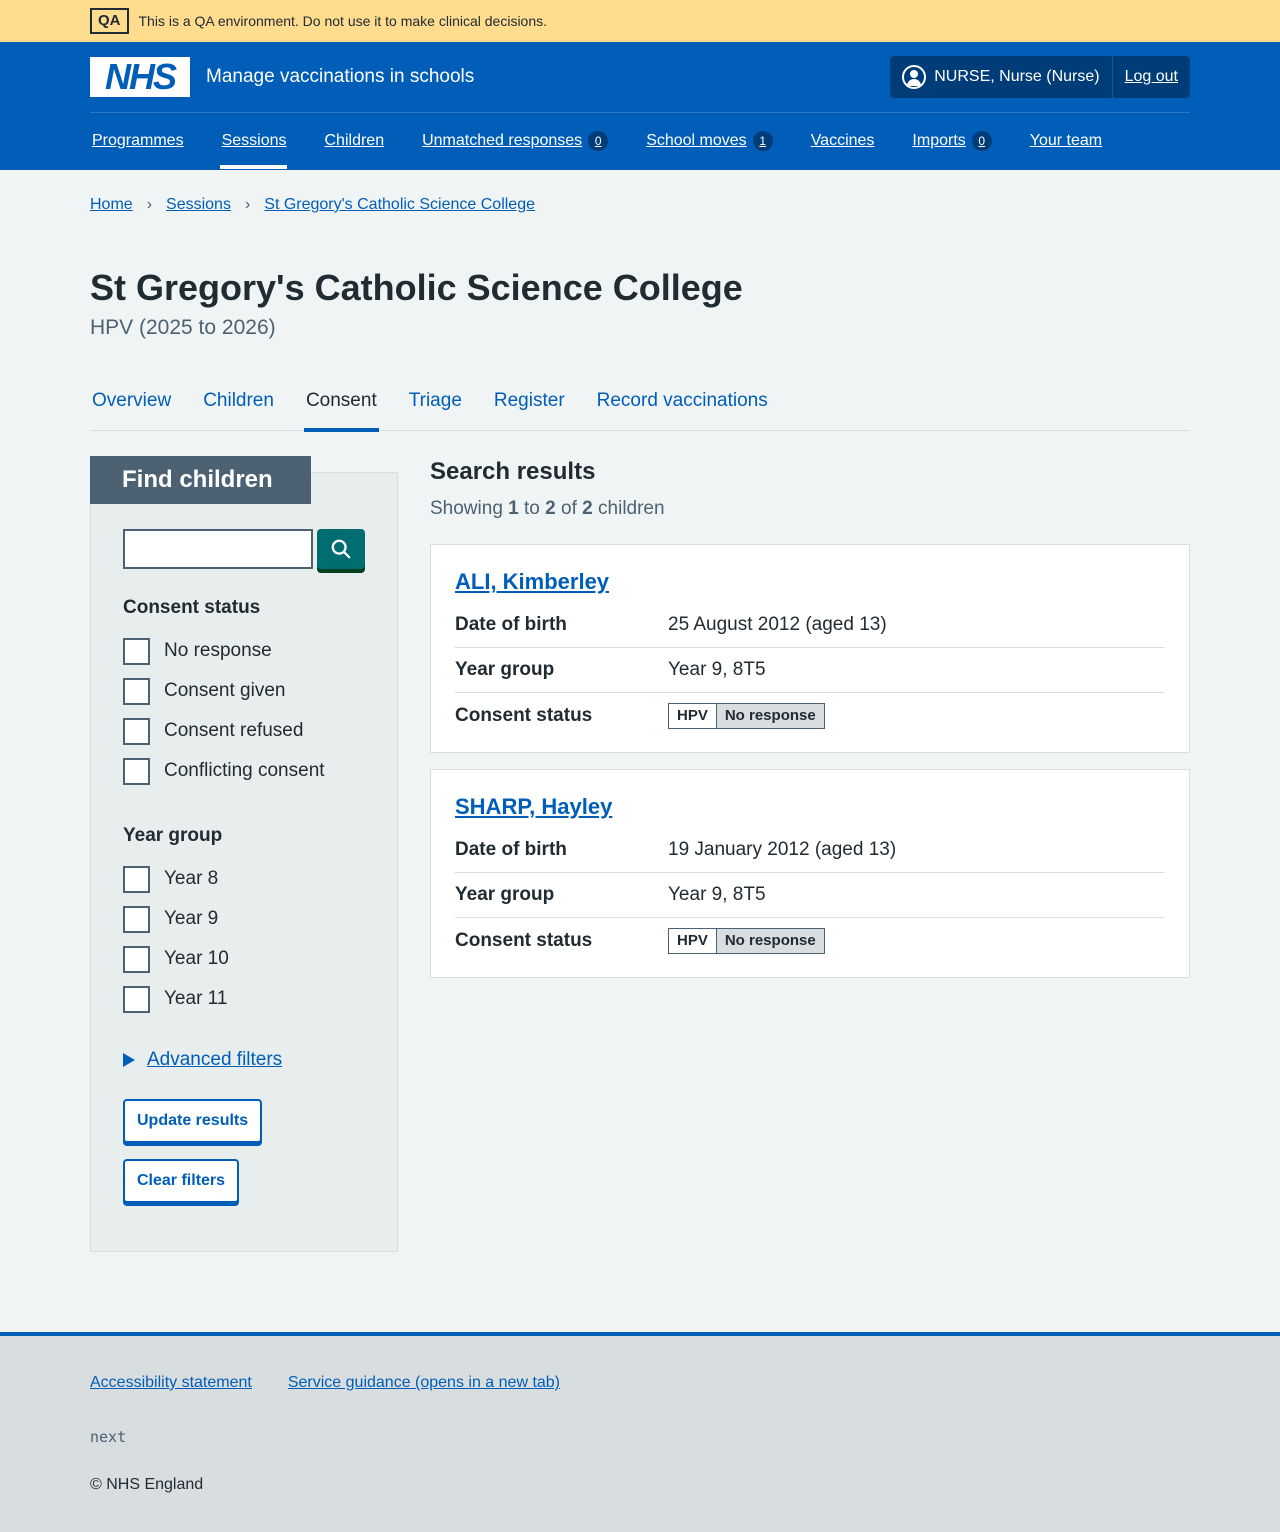  What do you see at coordinates (682, 406) in the screenshot?
I see `tab-record-vaccinations: Record vaccinations` at bounding box center [682, 406].